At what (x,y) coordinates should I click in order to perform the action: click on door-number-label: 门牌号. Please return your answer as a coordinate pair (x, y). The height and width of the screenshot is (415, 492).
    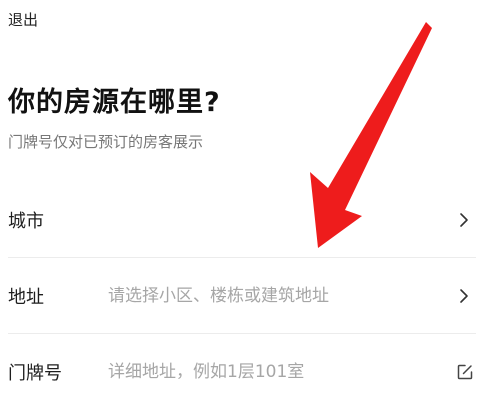
    Looking at the image, I should click on (35, 373).